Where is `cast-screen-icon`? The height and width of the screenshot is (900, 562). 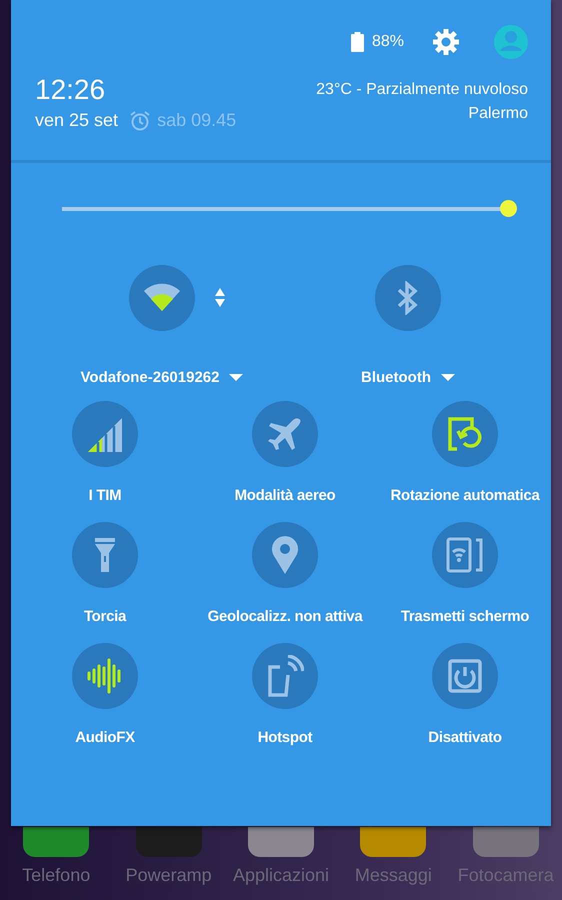
cast-screen-icon is located at coordinates (465, 555).